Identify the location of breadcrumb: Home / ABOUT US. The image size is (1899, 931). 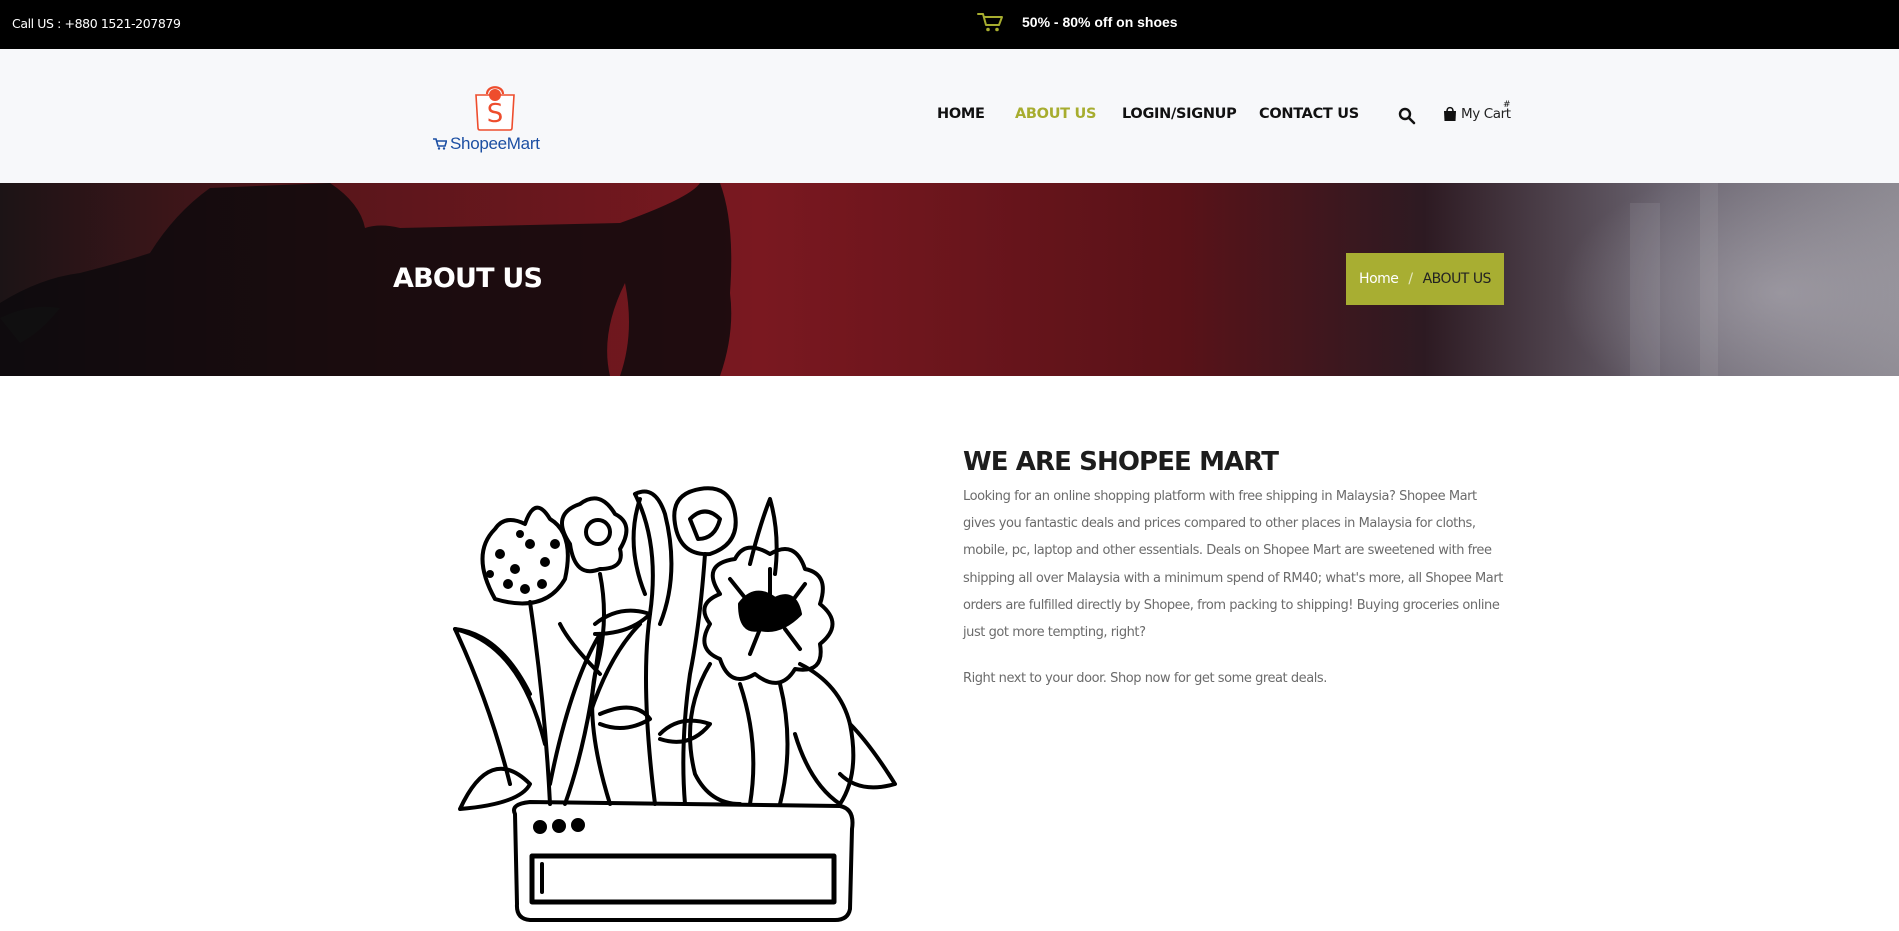
(1425, 279).